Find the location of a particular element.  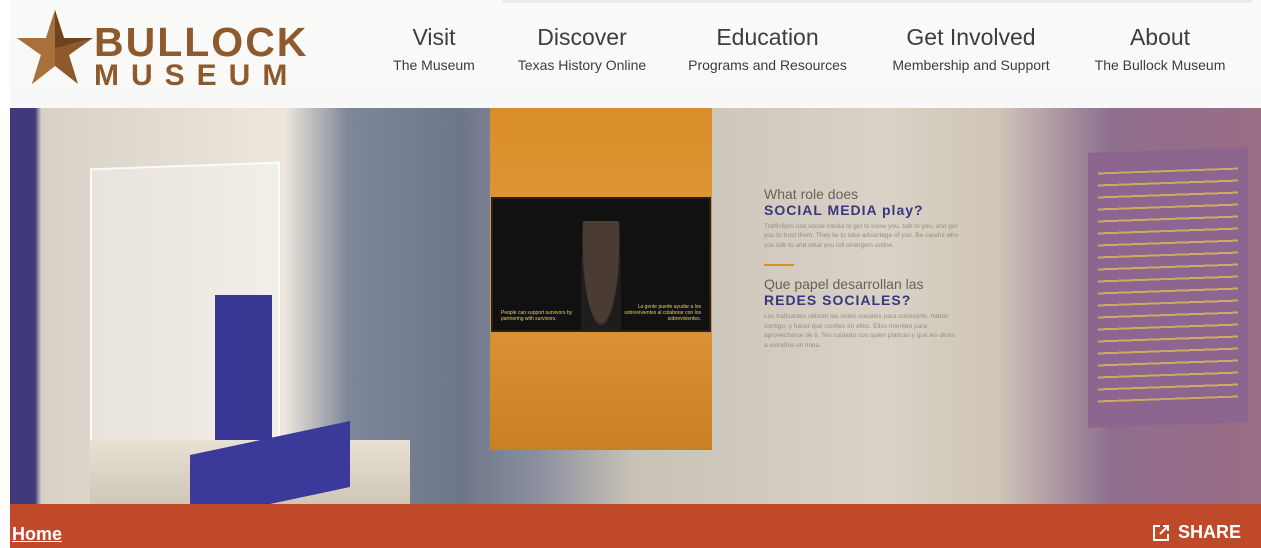

case-info-panel is located at coordinates (243, 367).